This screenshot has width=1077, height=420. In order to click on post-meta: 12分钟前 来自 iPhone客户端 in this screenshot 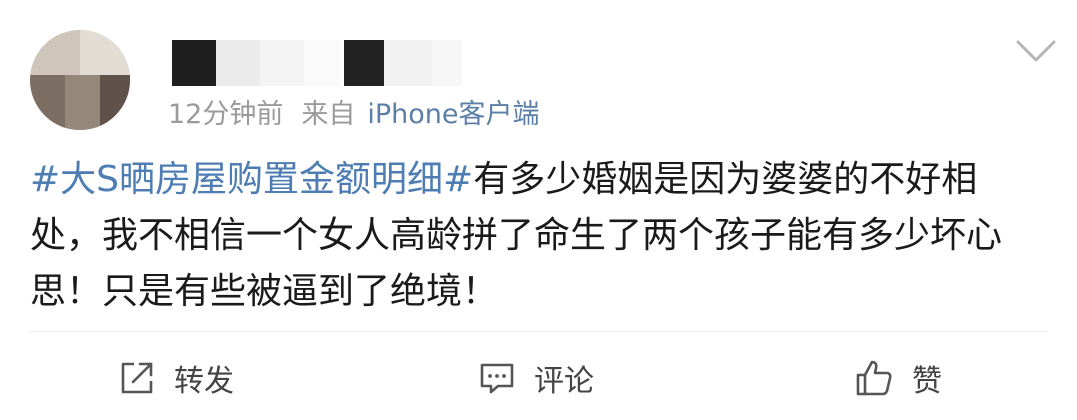, I will do `click(354, 111)`.